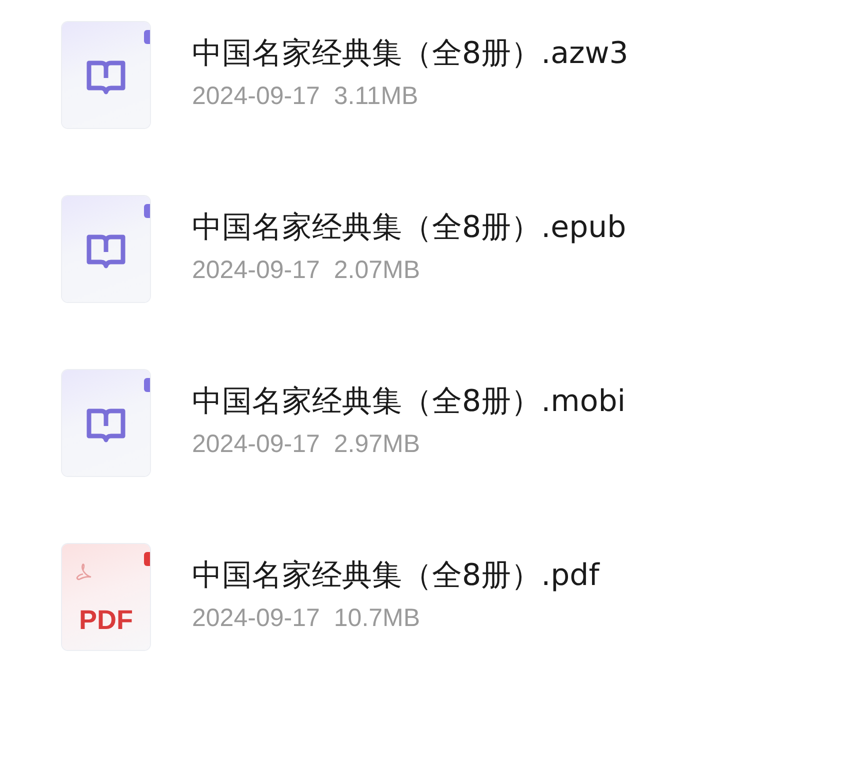 This screenshot has height=782, width=856. I want to click on pdf-file-icon: PDF, so click(106, 597).